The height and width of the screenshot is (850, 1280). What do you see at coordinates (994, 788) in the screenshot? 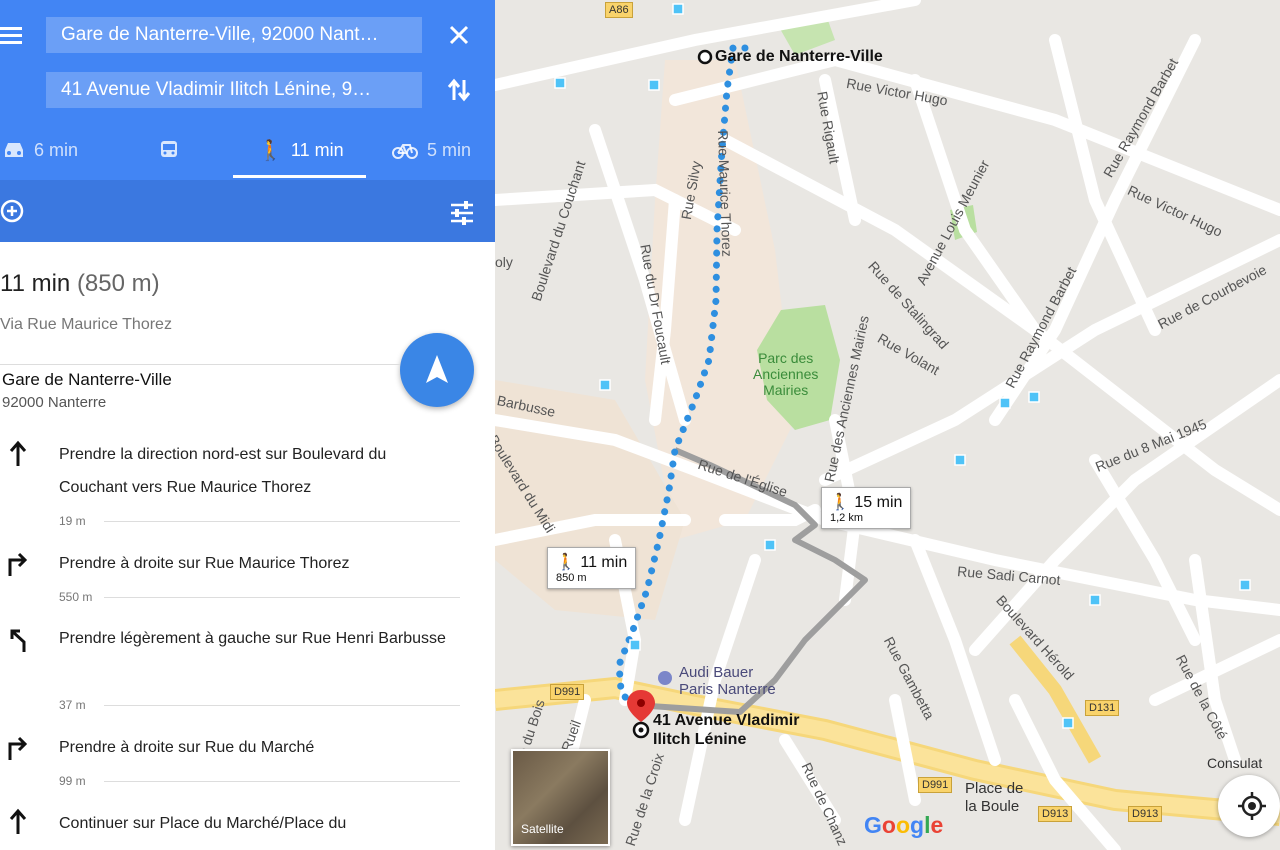
I see `place-boule-line1: Place de` at bounding box center [994, 788].